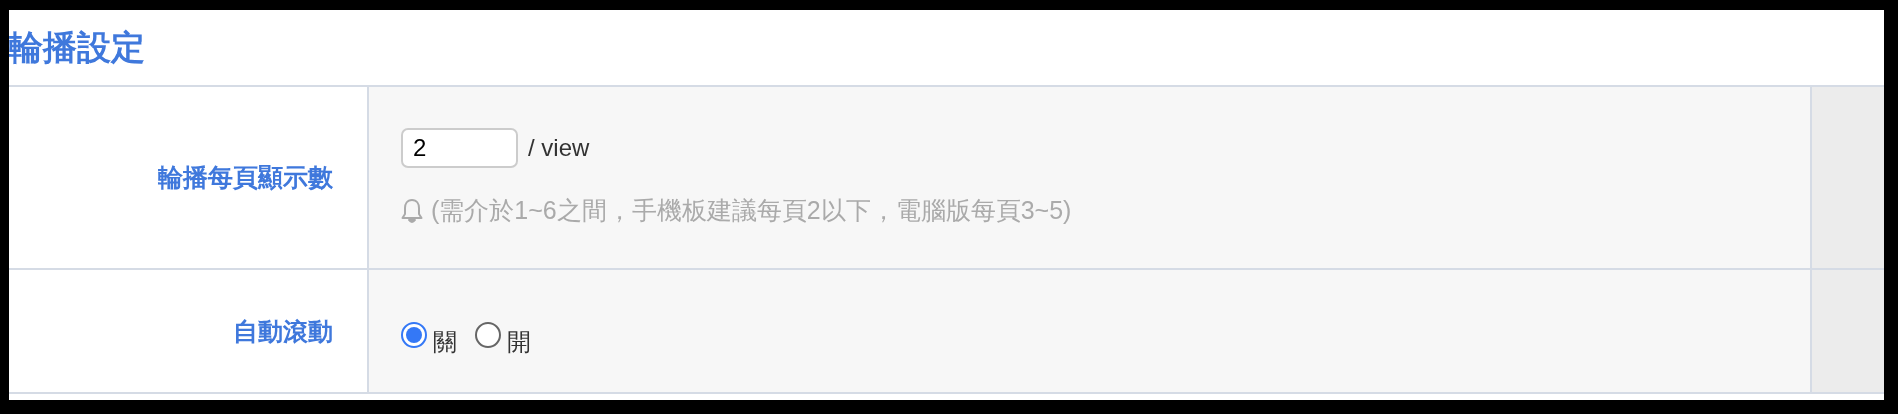 The width and height of the screenshot is (1898, 414). I want to click on unit-text: / view, so click(559, 148).